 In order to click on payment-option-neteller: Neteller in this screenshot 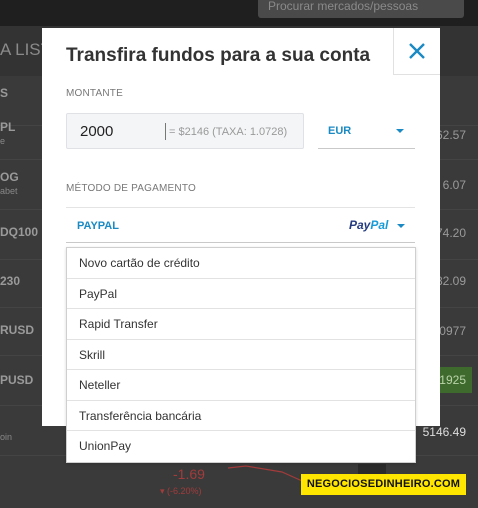, I will do `click(241, 385)`.